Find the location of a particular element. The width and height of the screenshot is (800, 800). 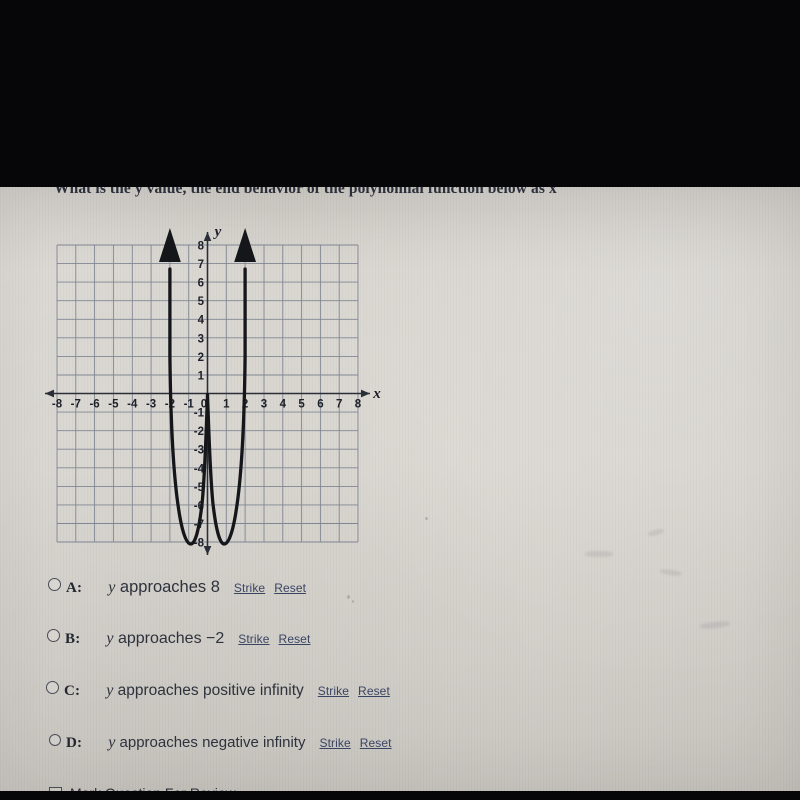

svg-text: -4 is located at coordinates (132, 405).